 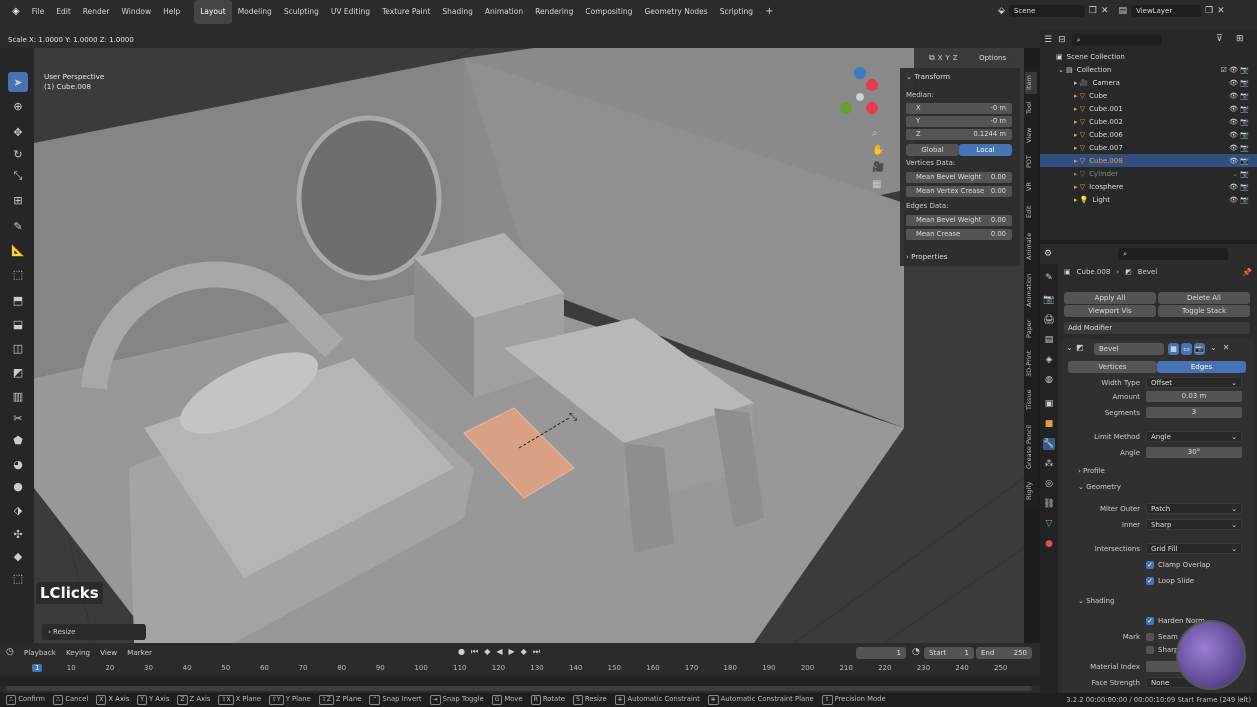 I want to click on edge-bevel-weight-field: Mean Bevel Weight 0.00, so click(x=959, y=220).